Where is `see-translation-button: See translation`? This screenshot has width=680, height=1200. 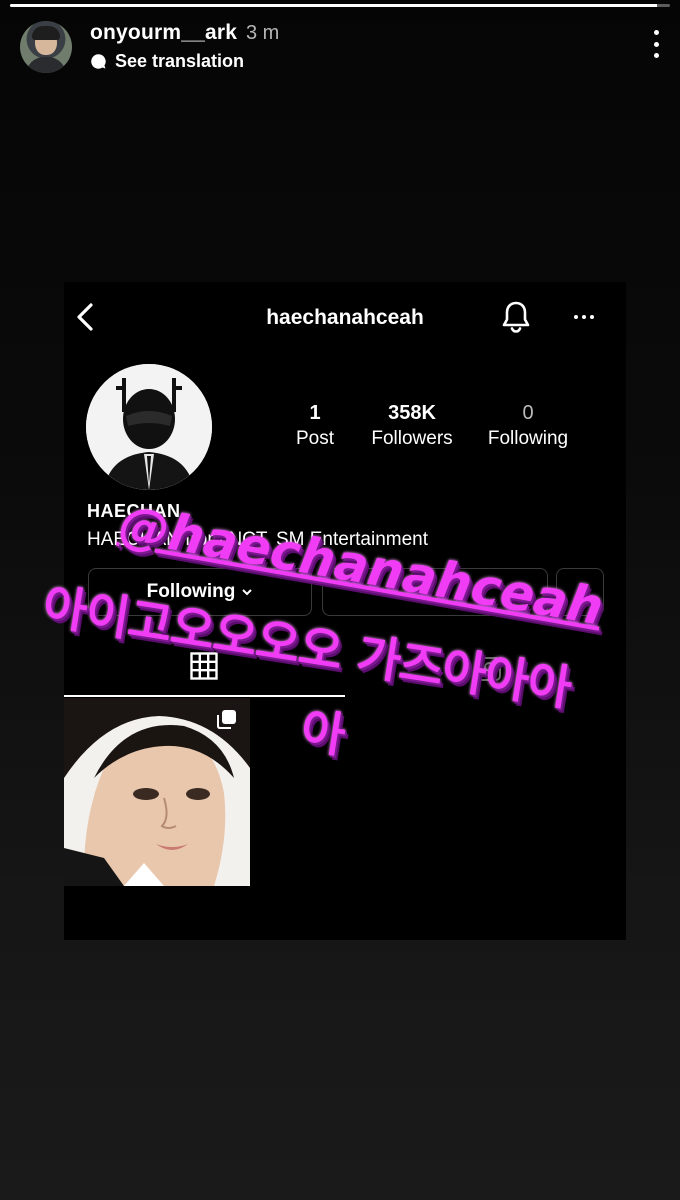 see-translation-button: See translation is located at coordinates (167, 61).